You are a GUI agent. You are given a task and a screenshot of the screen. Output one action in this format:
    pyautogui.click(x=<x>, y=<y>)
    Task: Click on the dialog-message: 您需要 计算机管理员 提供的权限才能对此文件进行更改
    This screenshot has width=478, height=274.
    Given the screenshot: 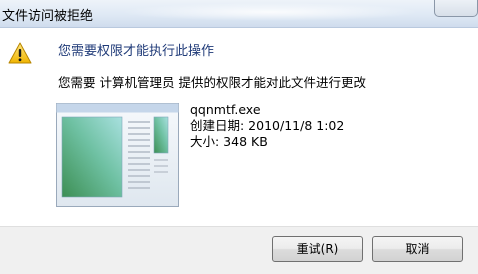 What is the action you would take?
    pyautogui.click(x=212, y=82)
    